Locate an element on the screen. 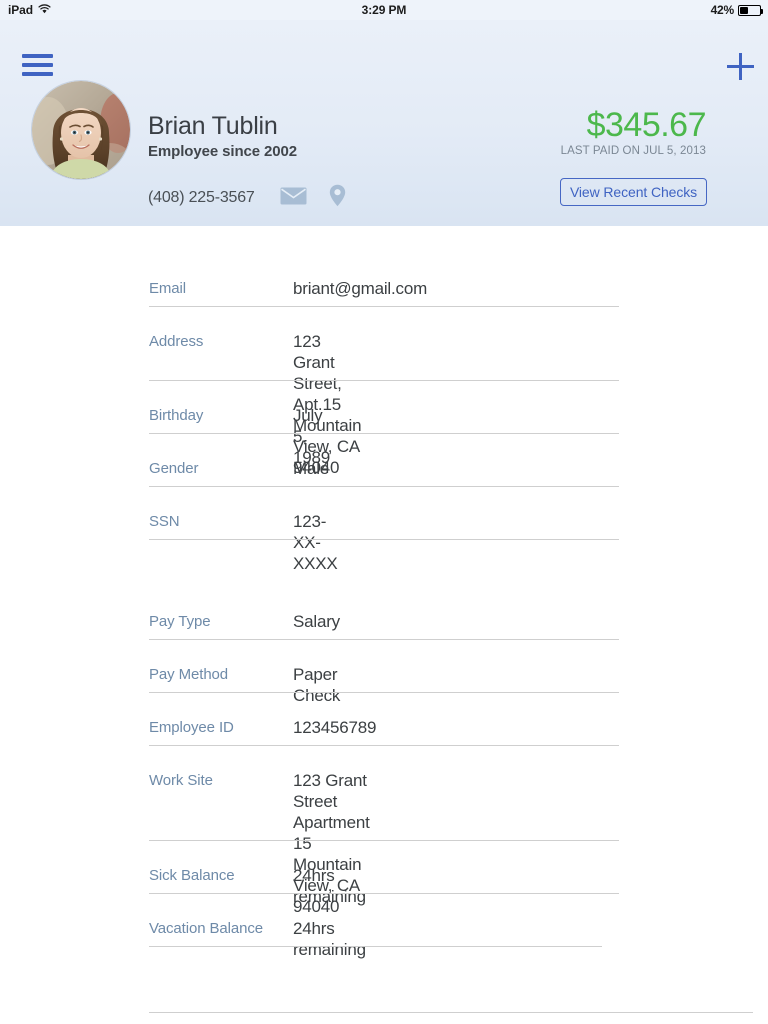 The width and height of the screenshot is (768, 1024). field-label: Sick Balance is located at coordinates (192, 875).